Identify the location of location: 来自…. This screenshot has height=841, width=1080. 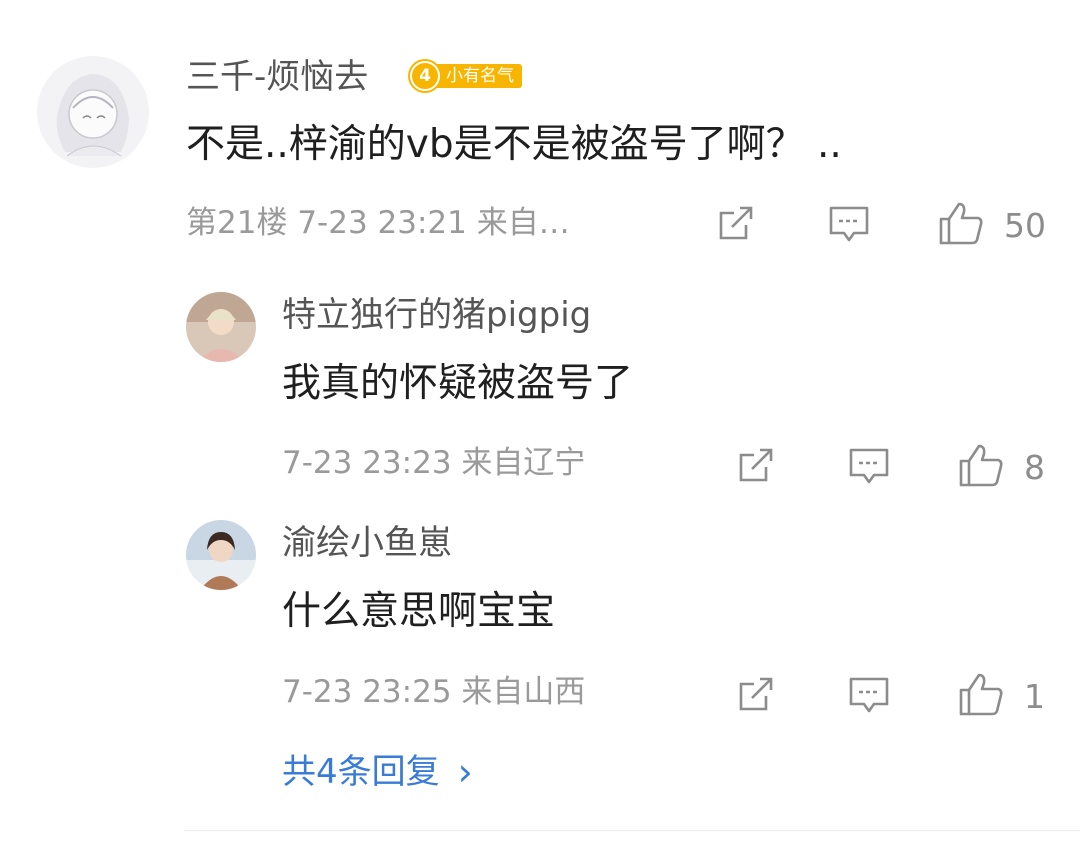
(523, 223).